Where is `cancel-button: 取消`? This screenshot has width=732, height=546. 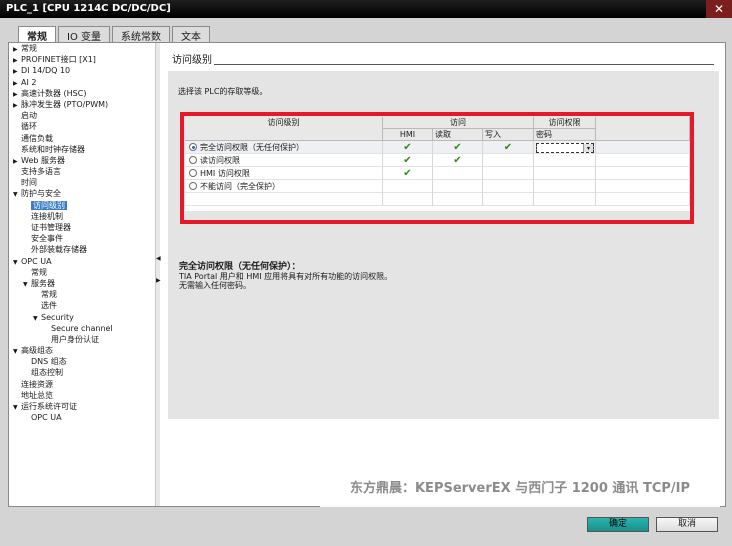 cancel-button: 取消 is located at coordinates (687, 524).